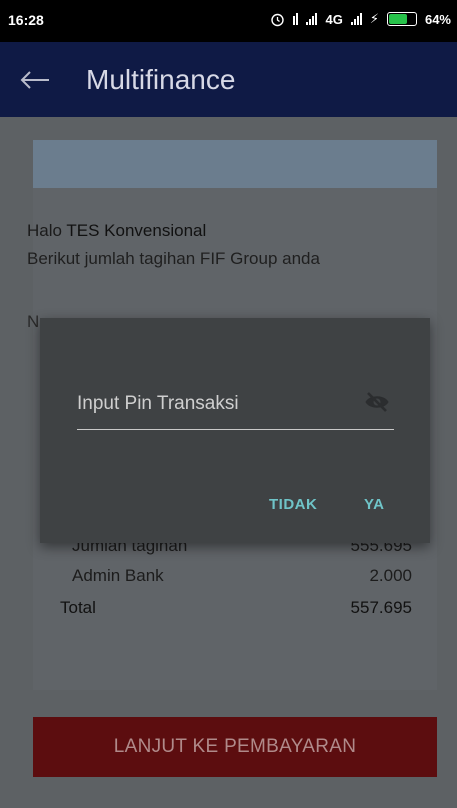 The width and height of the screenshot is (457, 808). I want to click on confirm-button: YA, so click(374, 504).